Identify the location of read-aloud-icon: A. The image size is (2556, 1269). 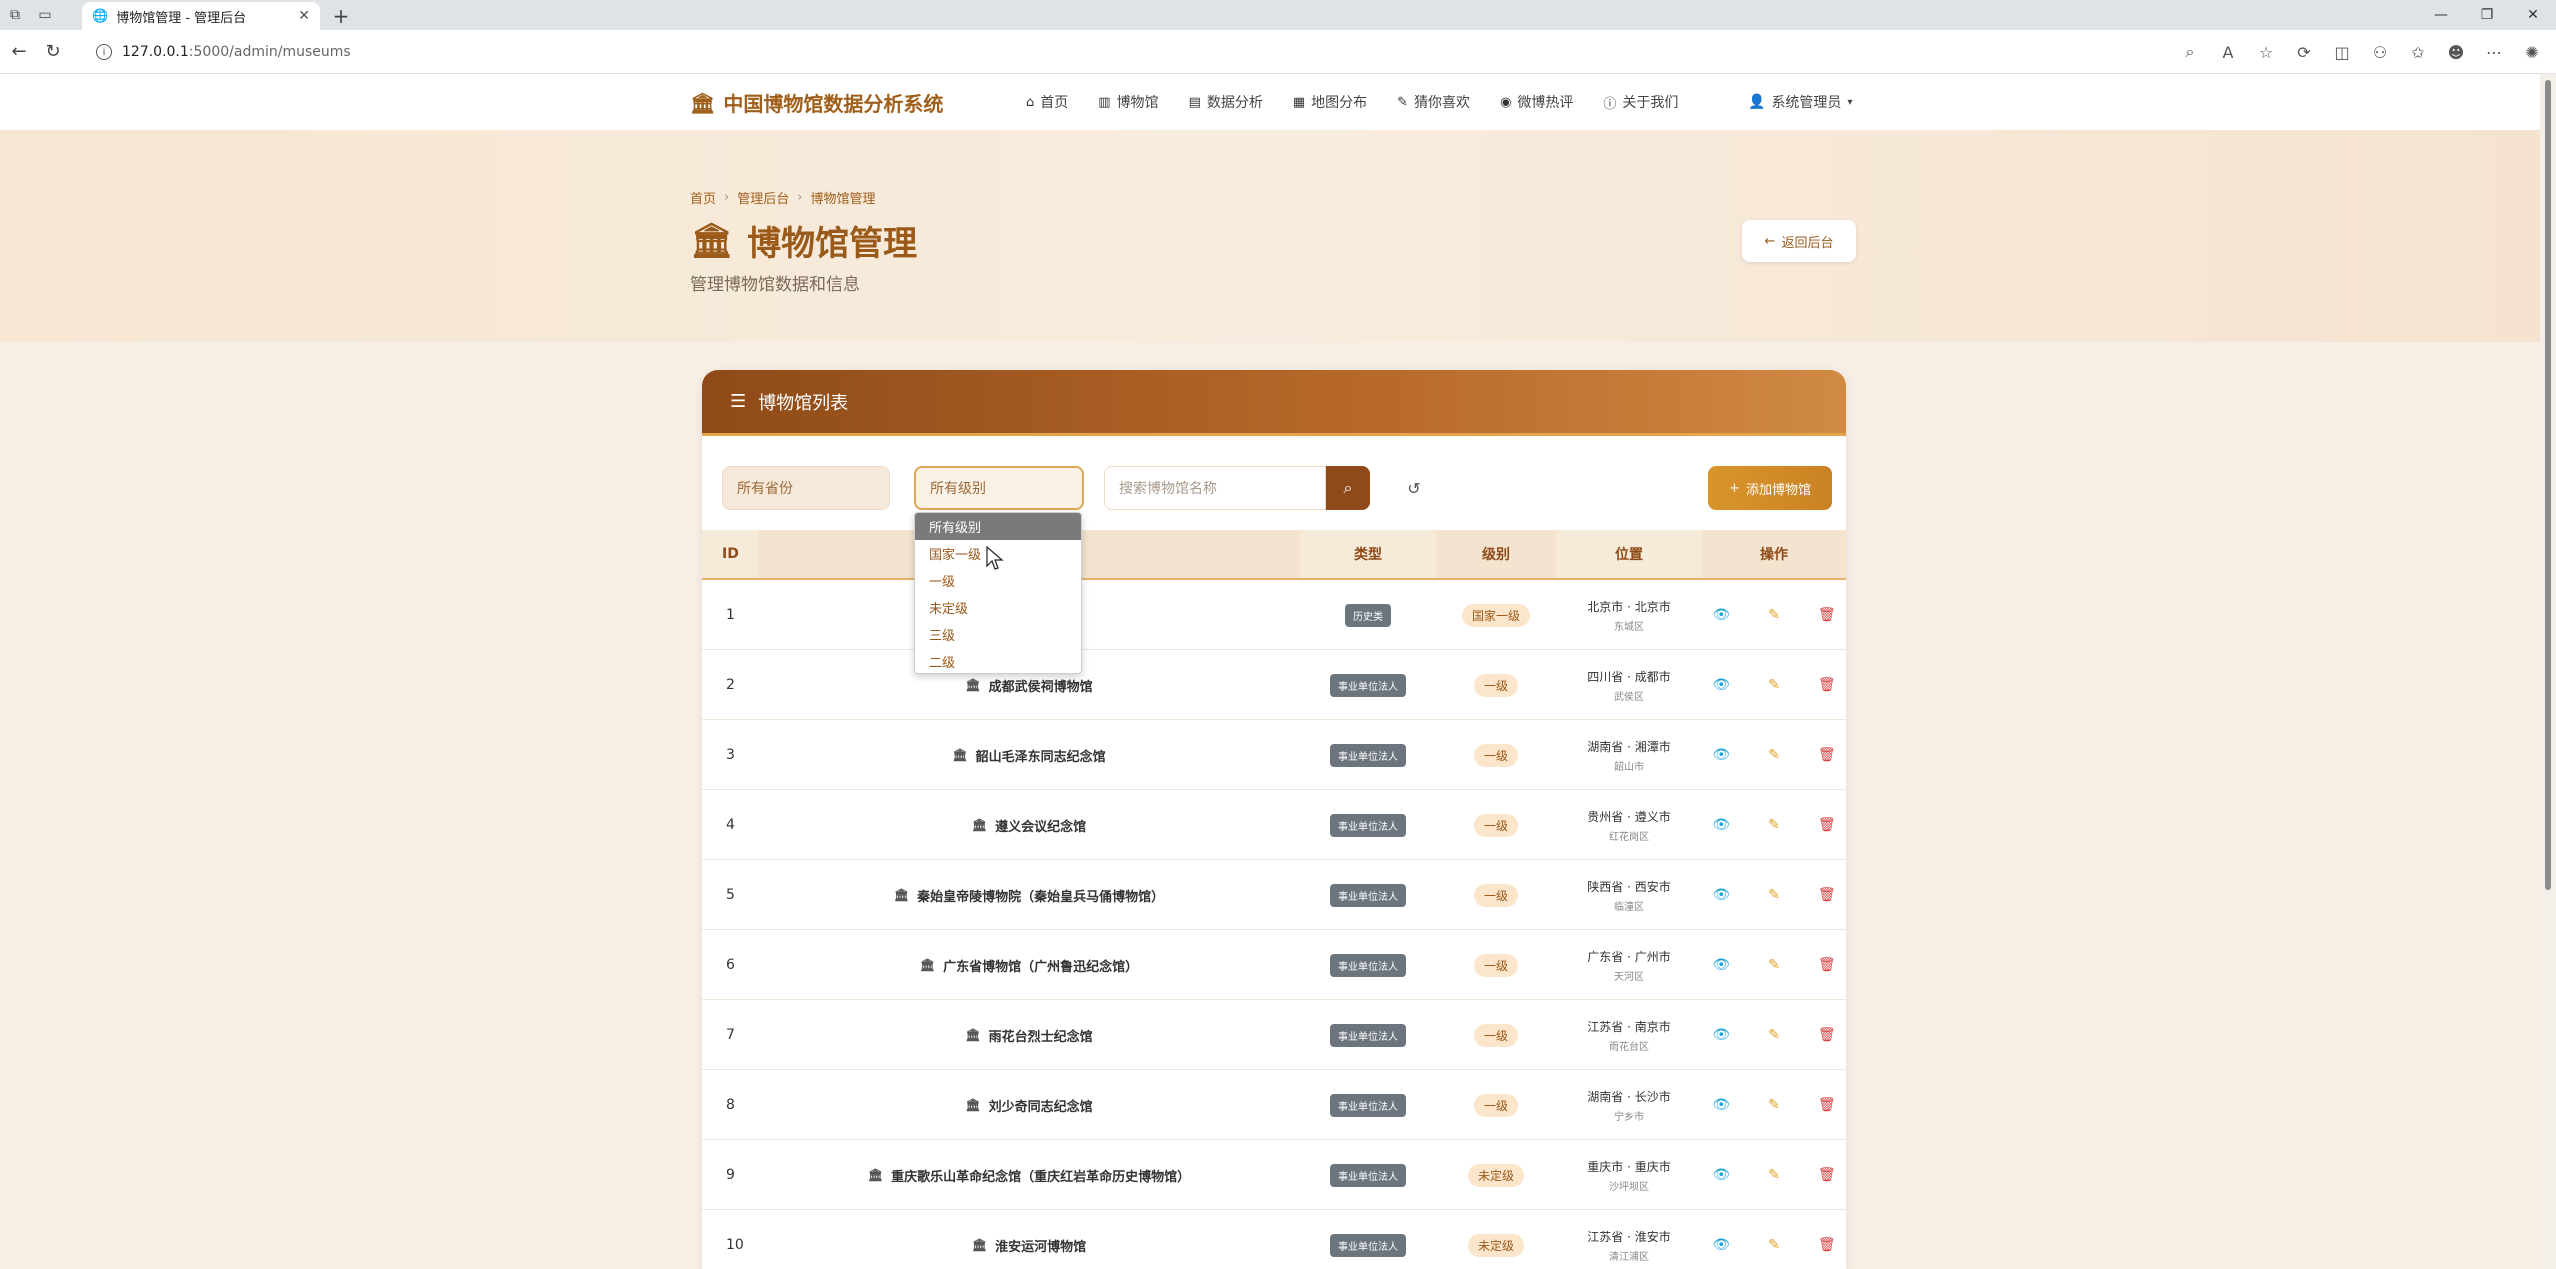
(2228, 52).